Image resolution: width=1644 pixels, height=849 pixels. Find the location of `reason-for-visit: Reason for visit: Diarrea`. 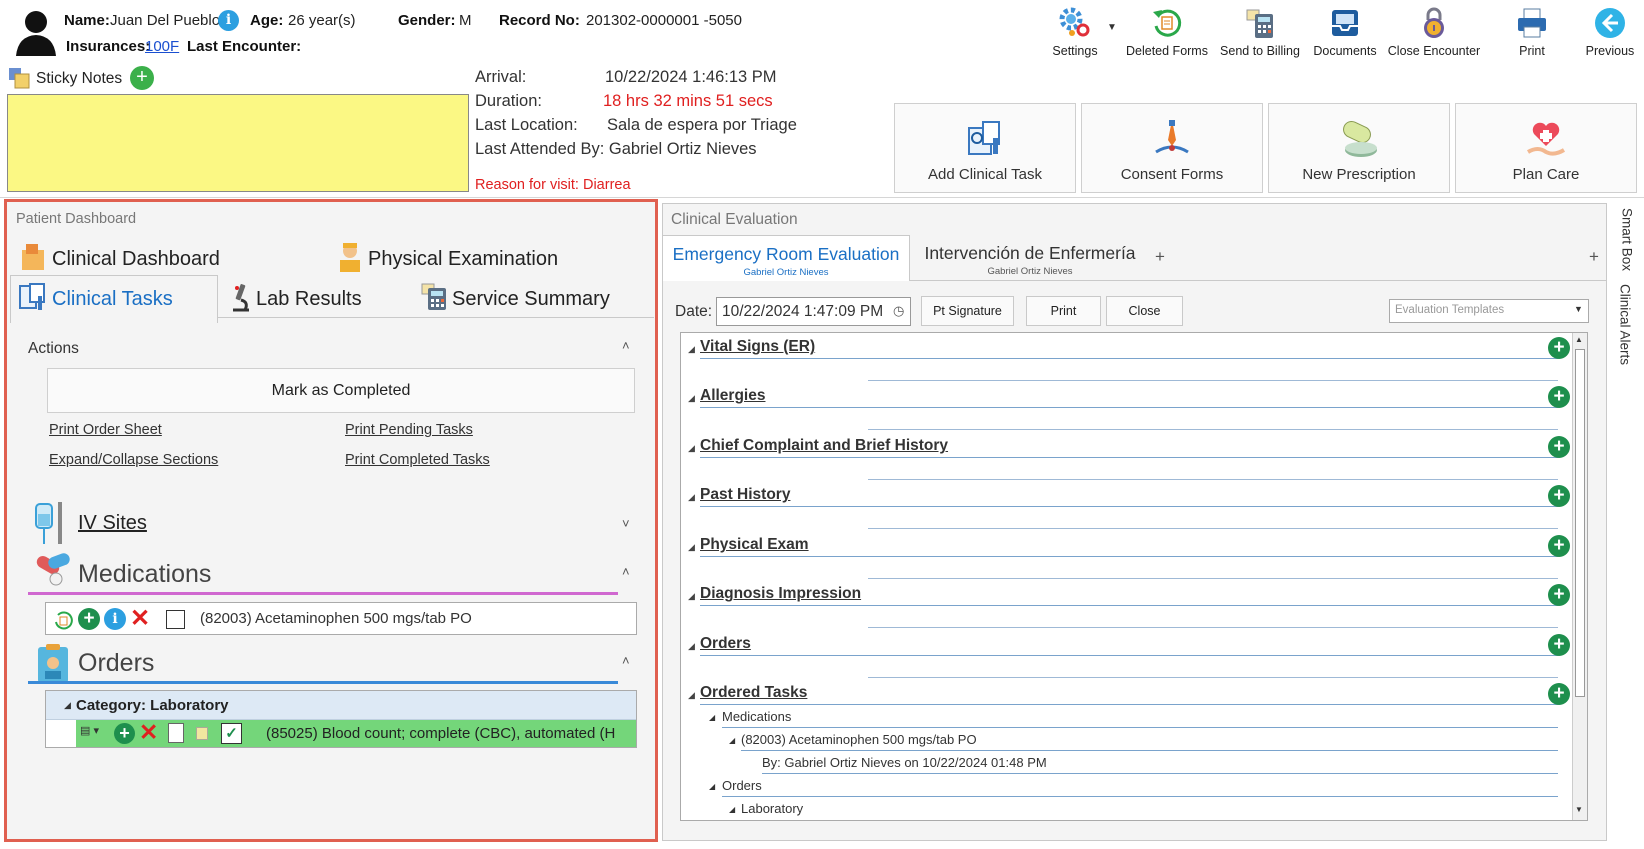

reason-for-visit: Reason for visit: Diarrea is located at coordinates (553, 185).